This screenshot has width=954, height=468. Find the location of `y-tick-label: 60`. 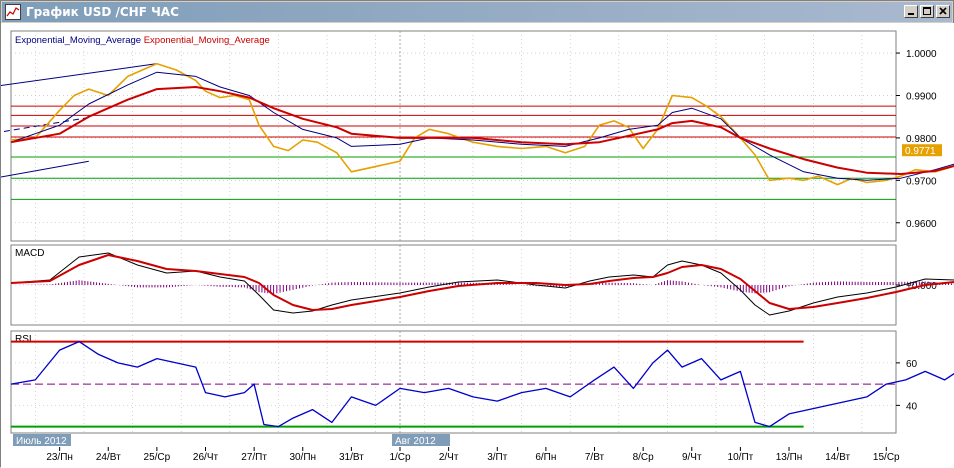

y-tick-label: 60 is located at coordinates (912, 364).